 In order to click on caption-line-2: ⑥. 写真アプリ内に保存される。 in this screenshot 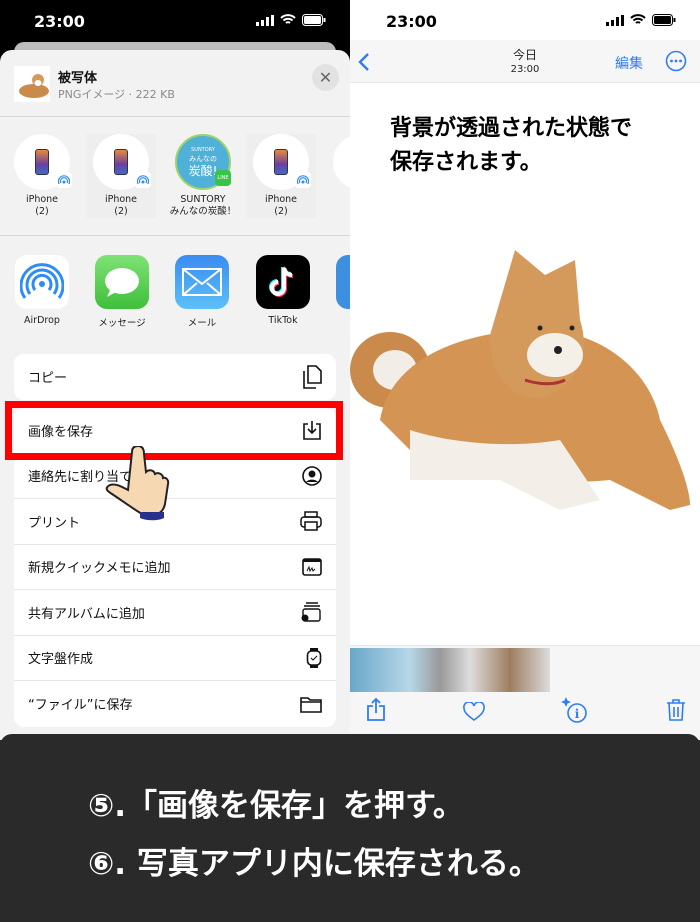, I will do `click(314, 864)`.